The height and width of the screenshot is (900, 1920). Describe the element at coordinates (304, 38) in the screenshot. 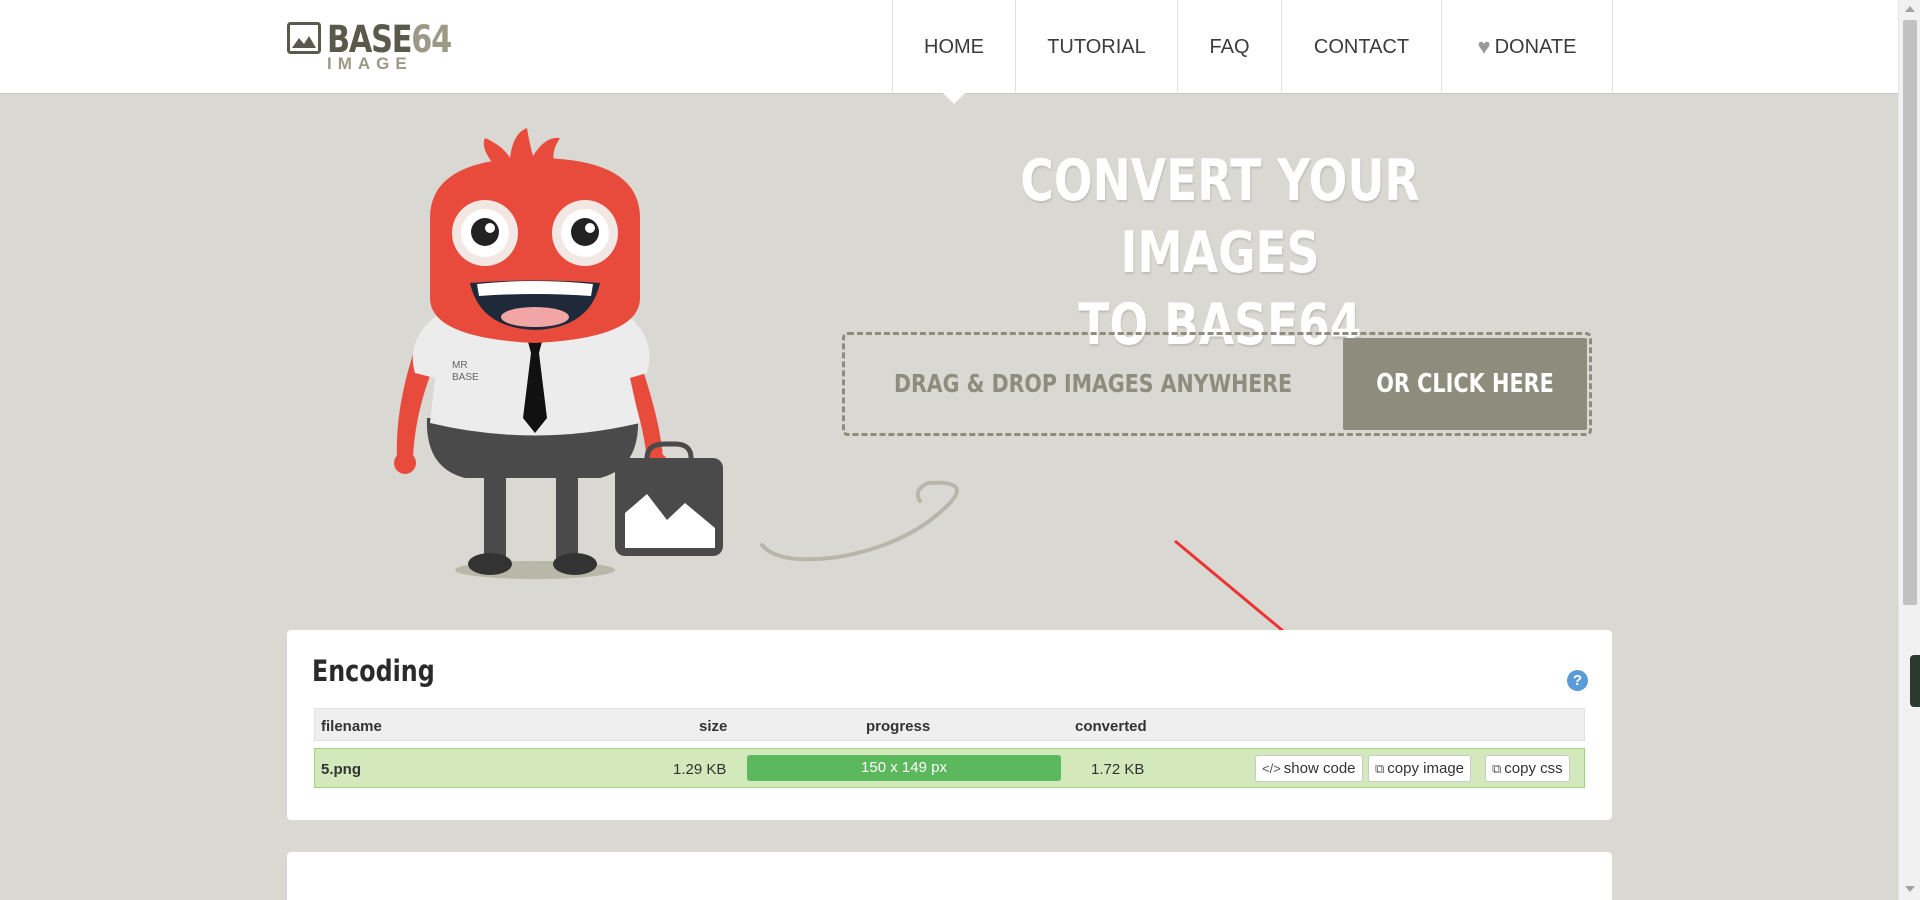

I see `image-icon` at that location.